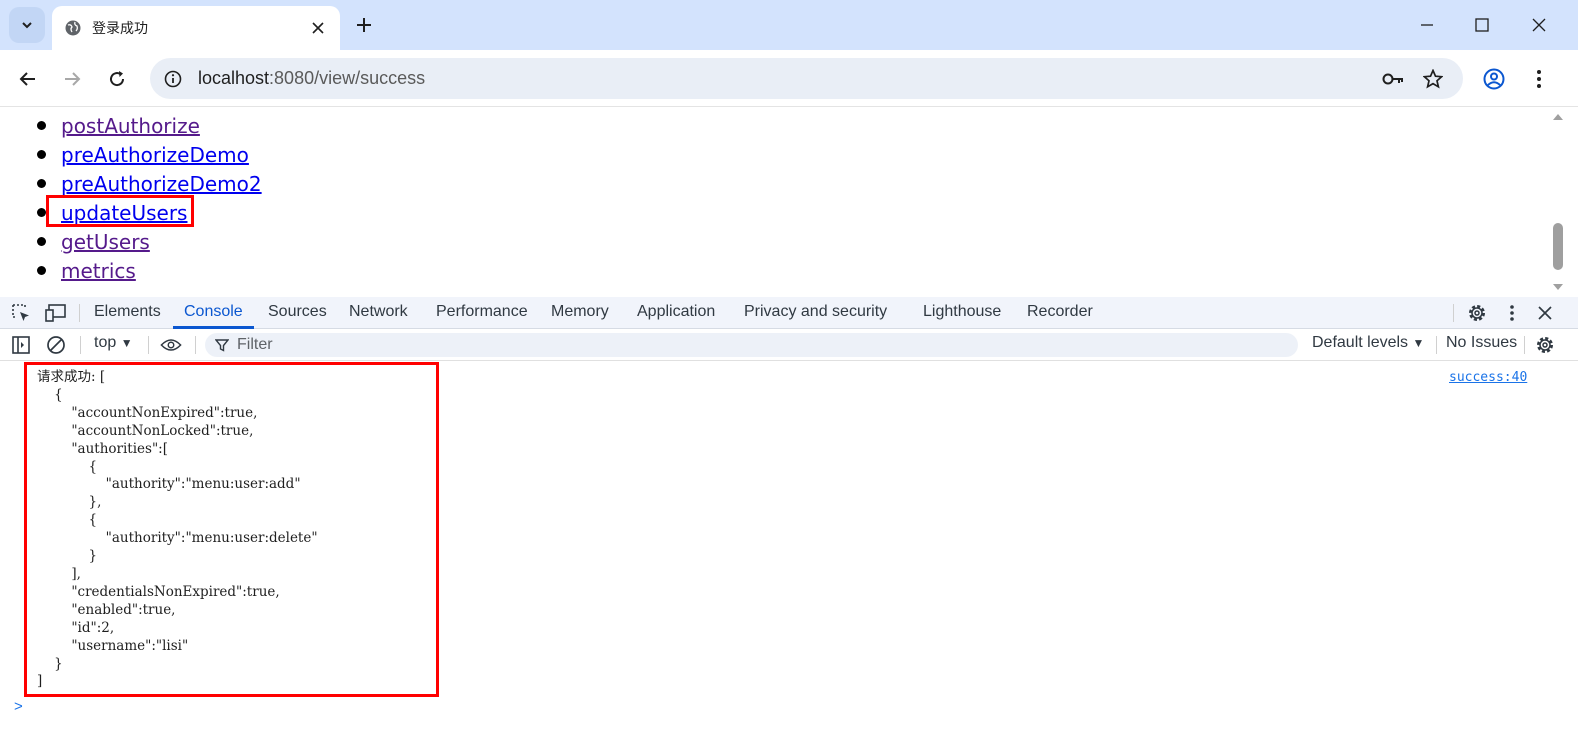 The width and height of the screenshot is (1578, 743). What do you see at coordinates (347, 78) in the screenshot?
I see `url-path: :8080/view/success` at bounding box center [347, 78].